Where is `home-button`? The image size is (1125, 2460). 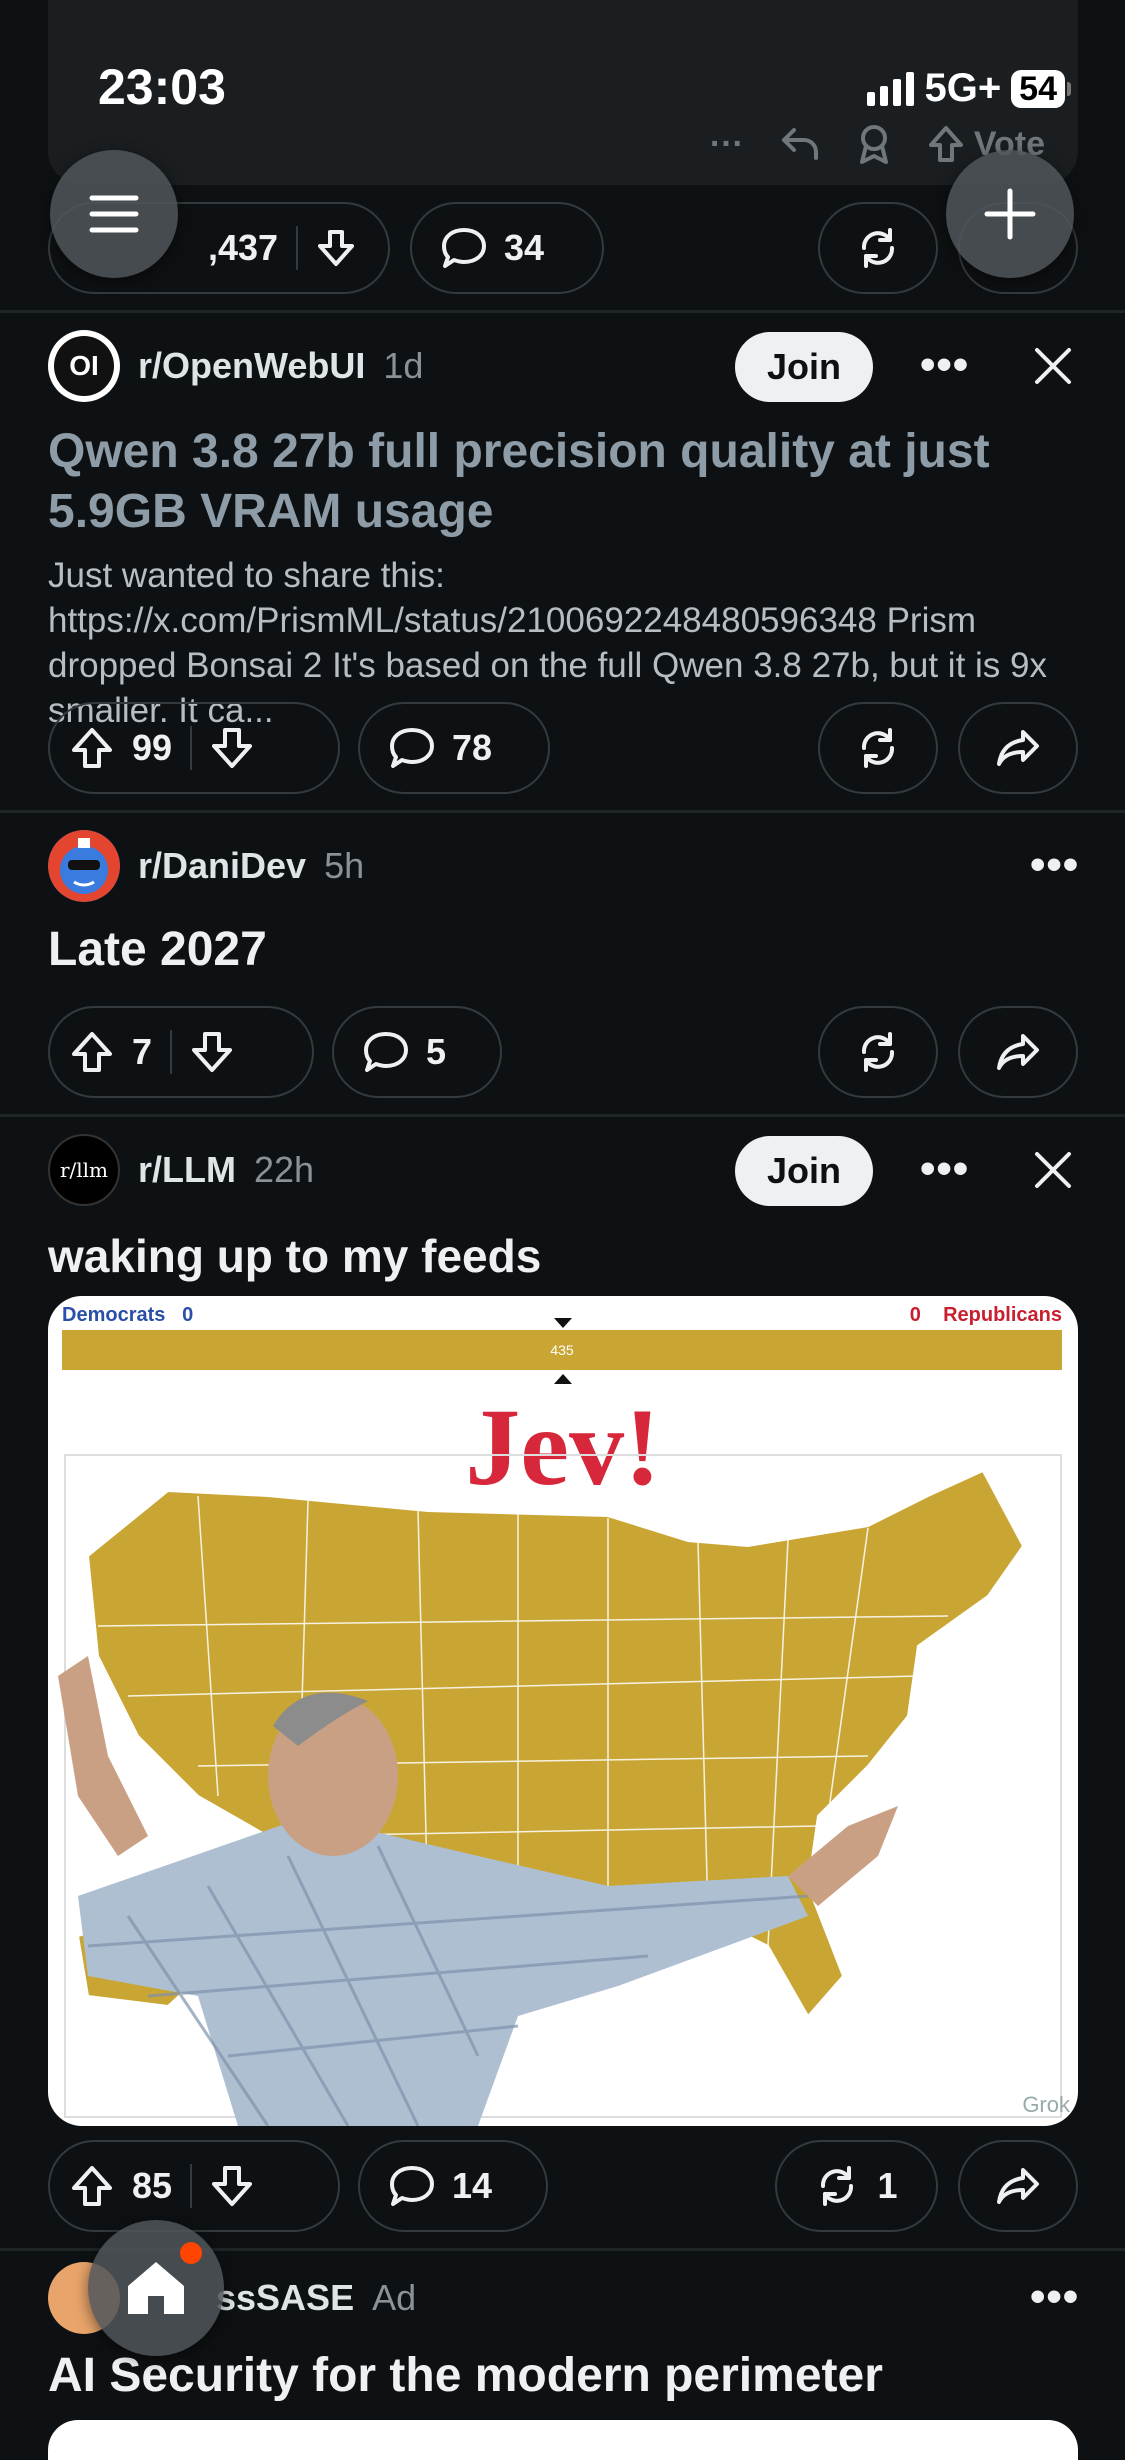
home-button is located at coordinates (156, 2288).